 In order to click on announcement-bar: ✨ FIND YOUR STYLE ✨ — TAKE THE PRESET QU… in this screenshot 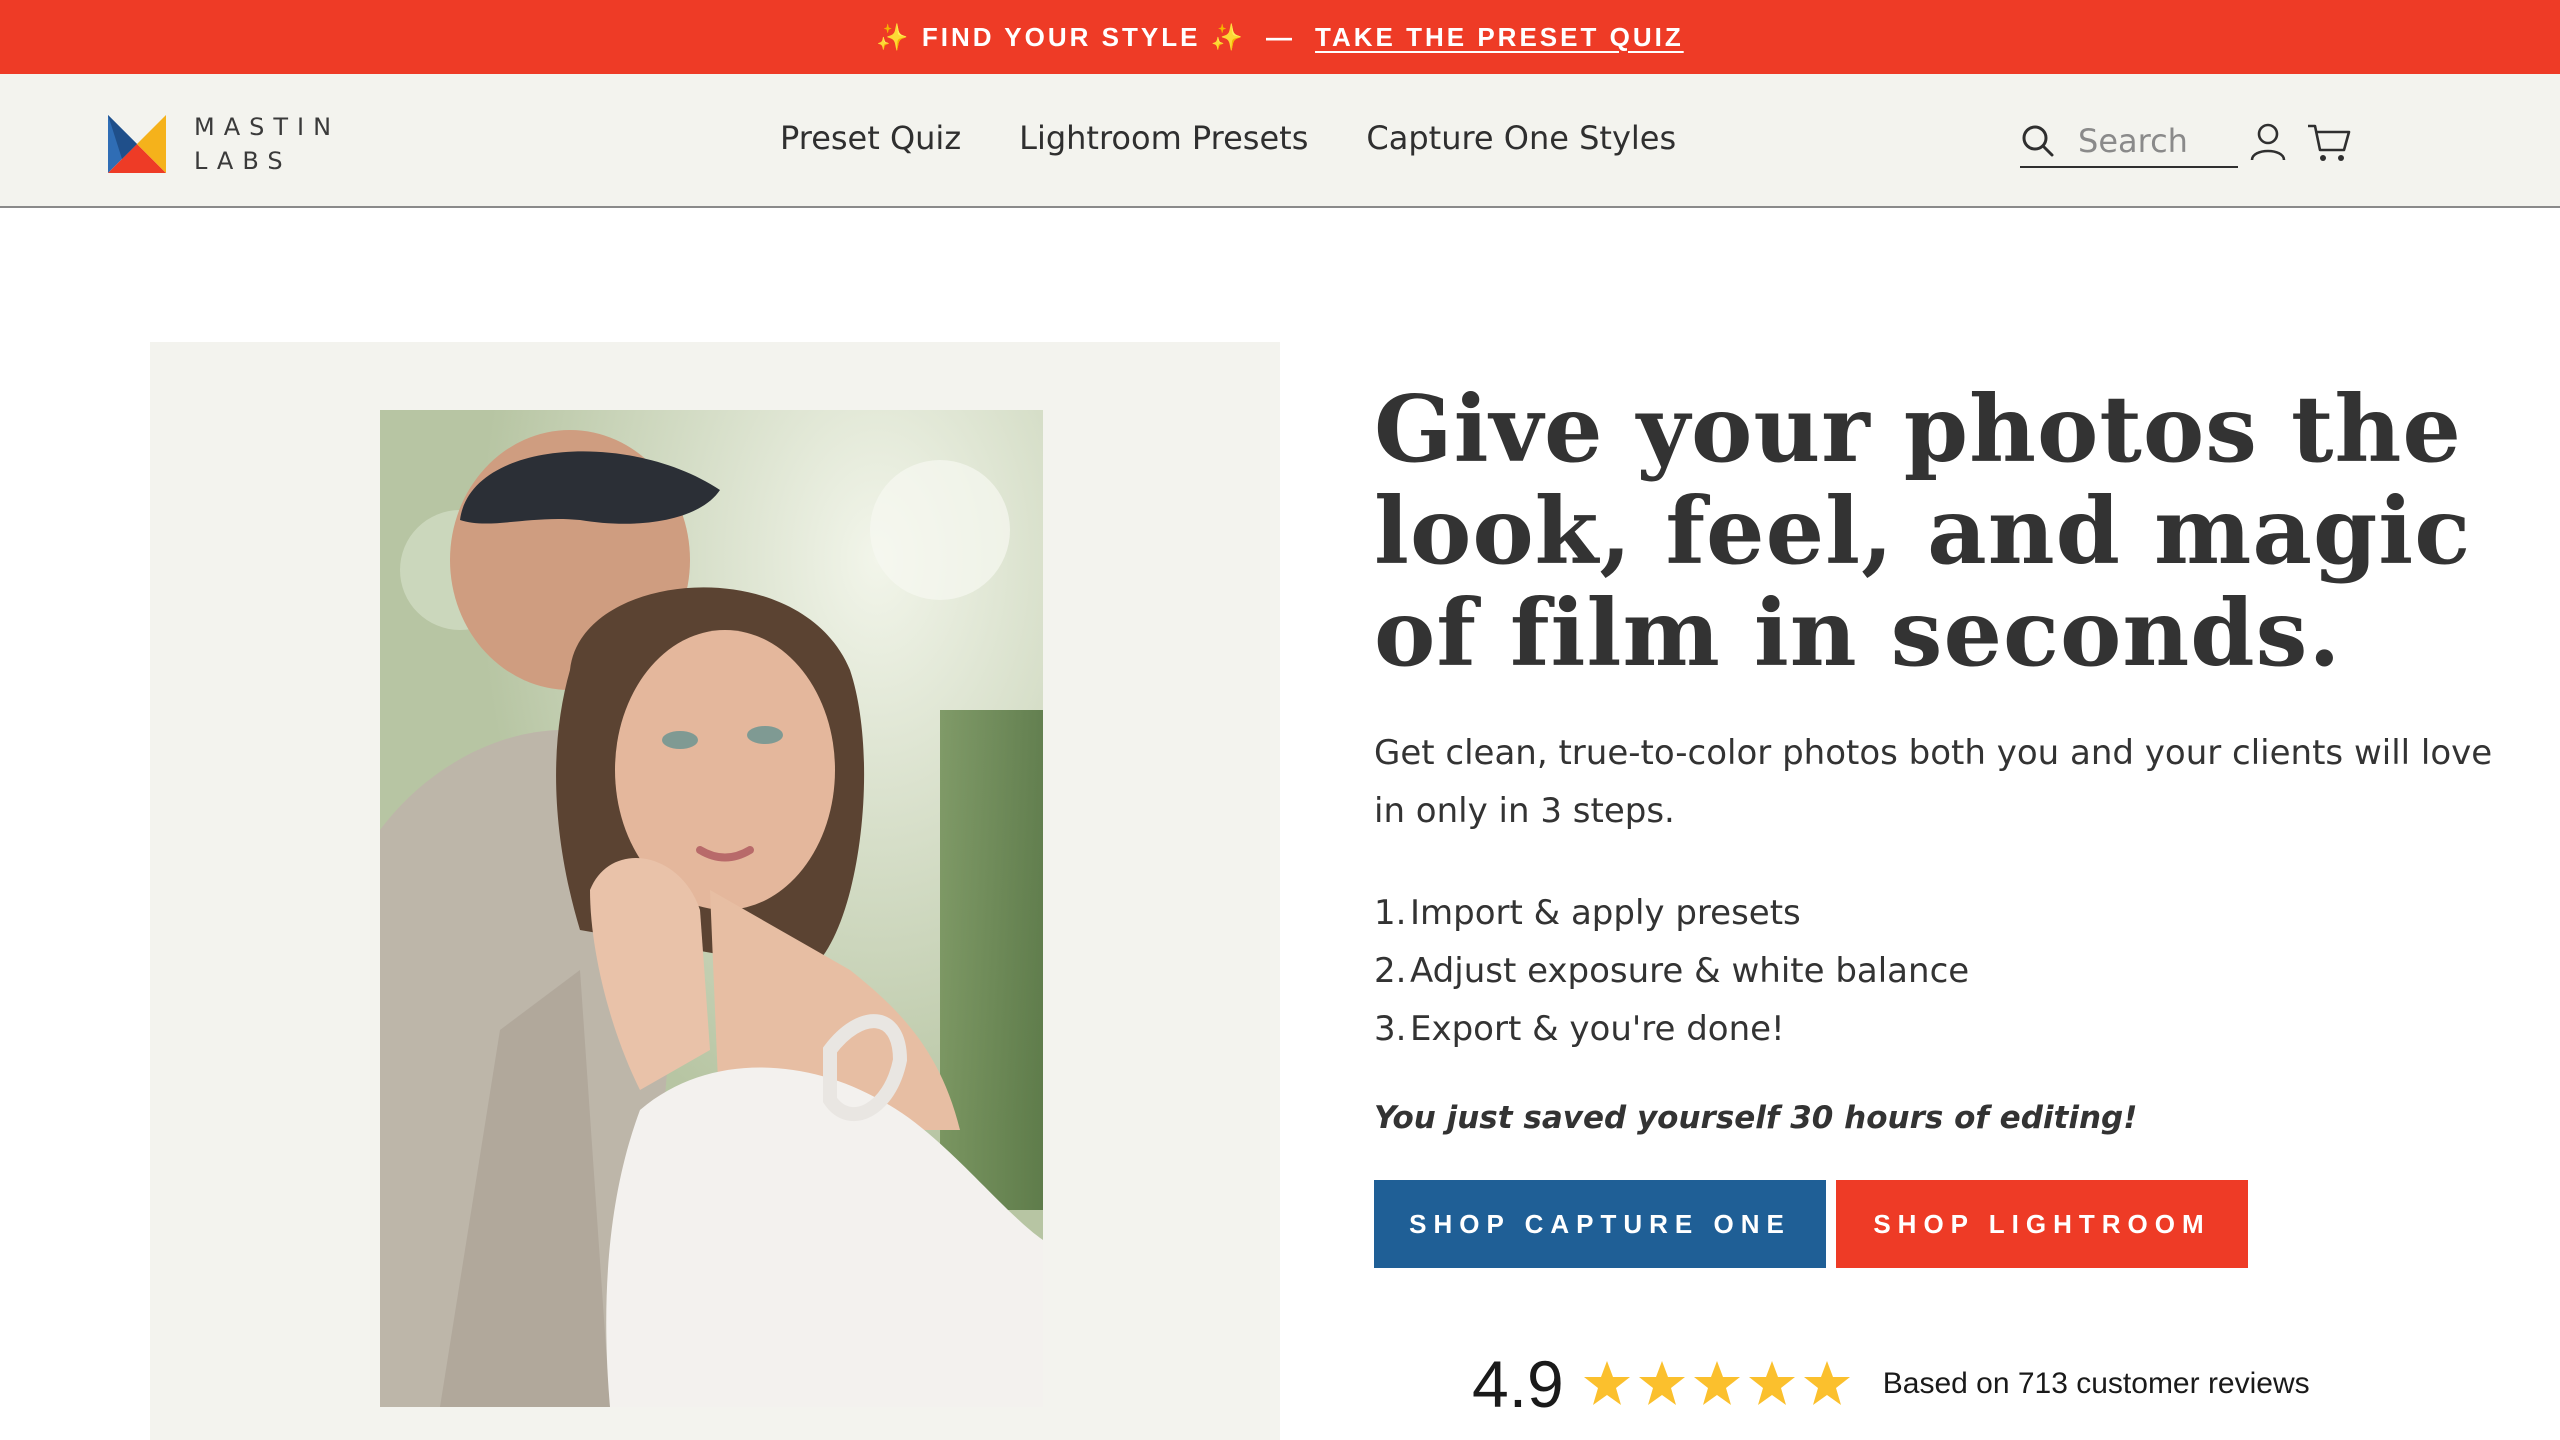, I will do `click(1280, 37)`.